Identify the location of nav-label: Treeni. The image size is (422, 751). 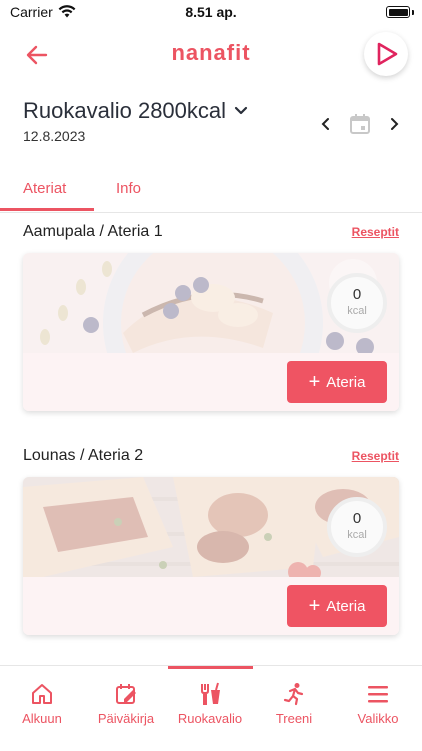
(294, 718).